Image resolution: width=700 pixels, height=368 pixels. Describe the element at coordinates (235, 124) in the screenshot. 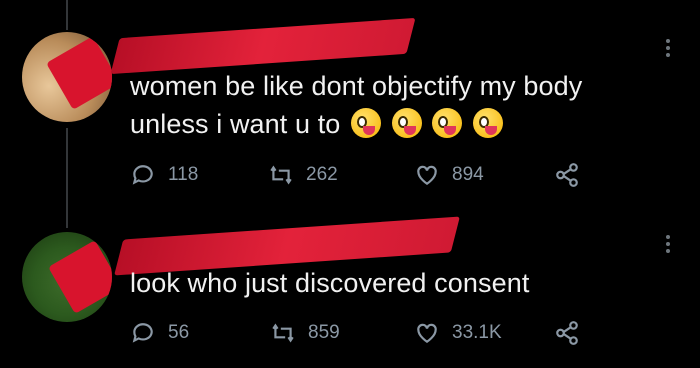

I see `tweet-text-line: unless i want u to` at that location.